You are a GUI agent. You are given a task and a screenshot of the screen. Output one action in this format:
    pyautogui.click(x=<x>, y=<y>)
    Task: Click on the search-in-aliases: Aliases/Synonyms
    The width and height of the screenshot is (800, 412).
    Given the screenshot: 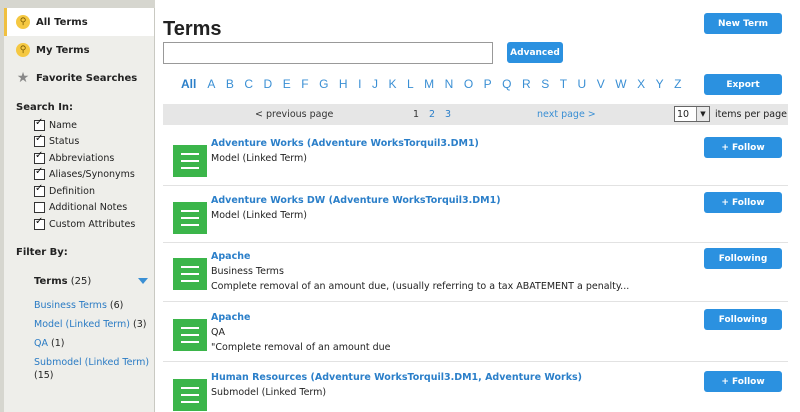 What is the action you would take?
    pyautogui.click(x=79, y=175)
    